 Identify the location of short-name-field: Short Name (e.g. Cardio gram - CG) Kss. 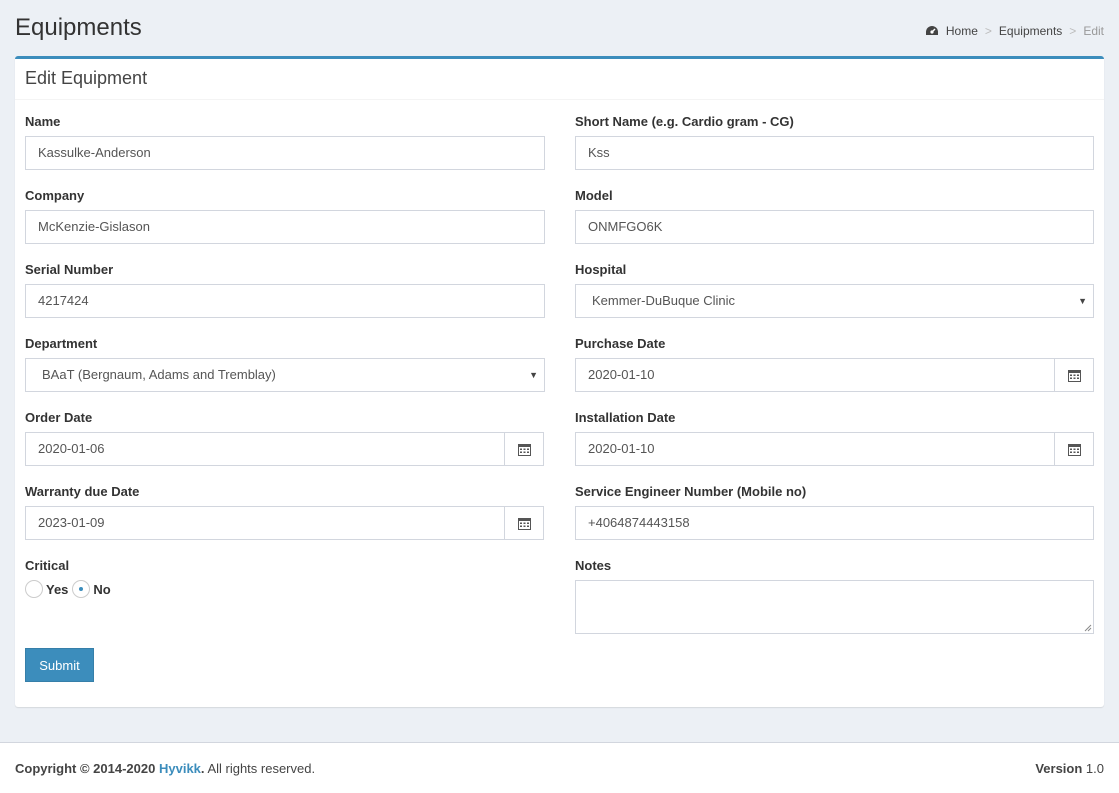
(834, 142).